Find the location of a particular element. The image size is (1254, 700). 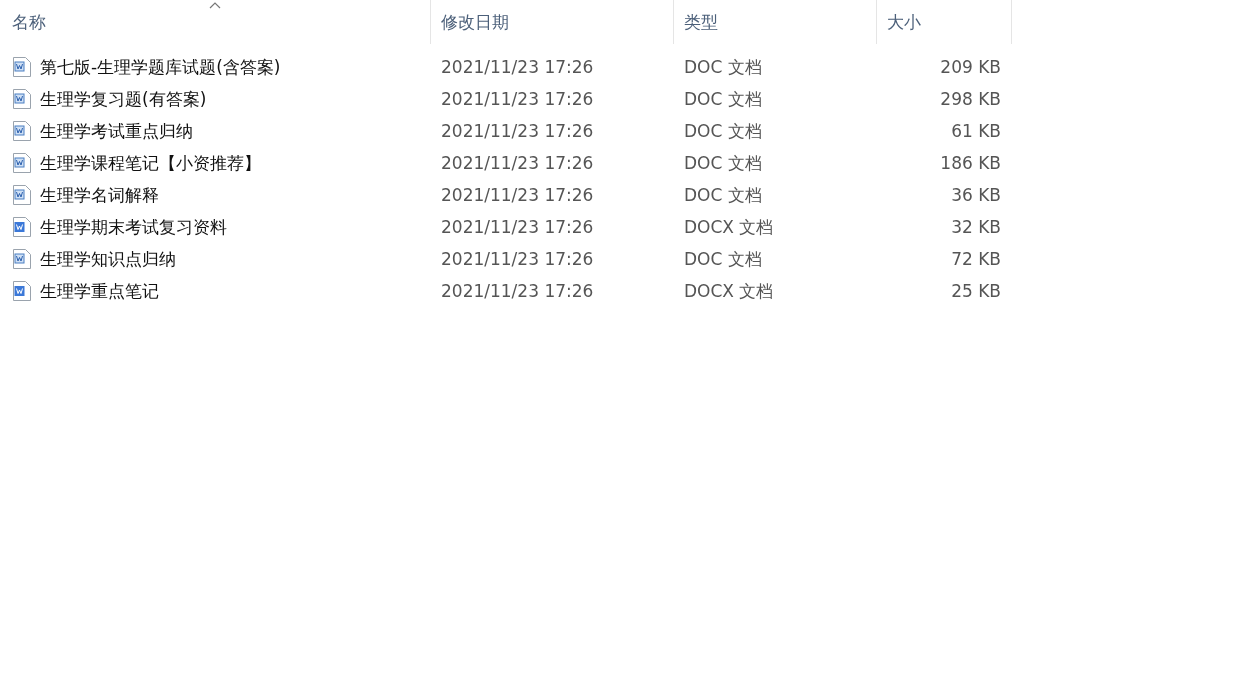

file-size: 186 KB is located at coordinates (970, 163).